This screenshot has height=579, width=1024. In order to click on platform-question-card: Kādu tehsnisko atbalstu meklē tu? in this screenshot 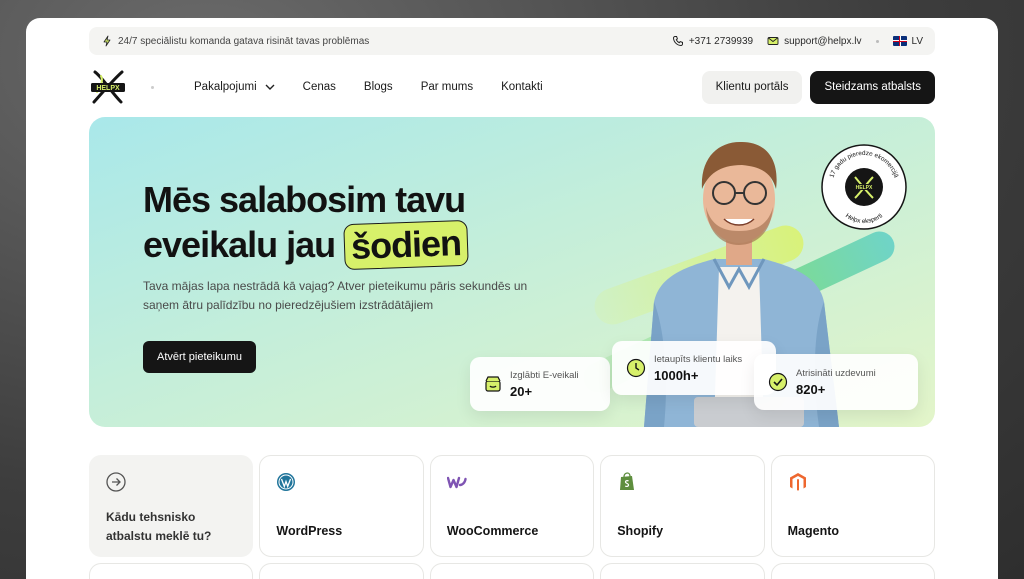, I will do `click(171, 506)`.